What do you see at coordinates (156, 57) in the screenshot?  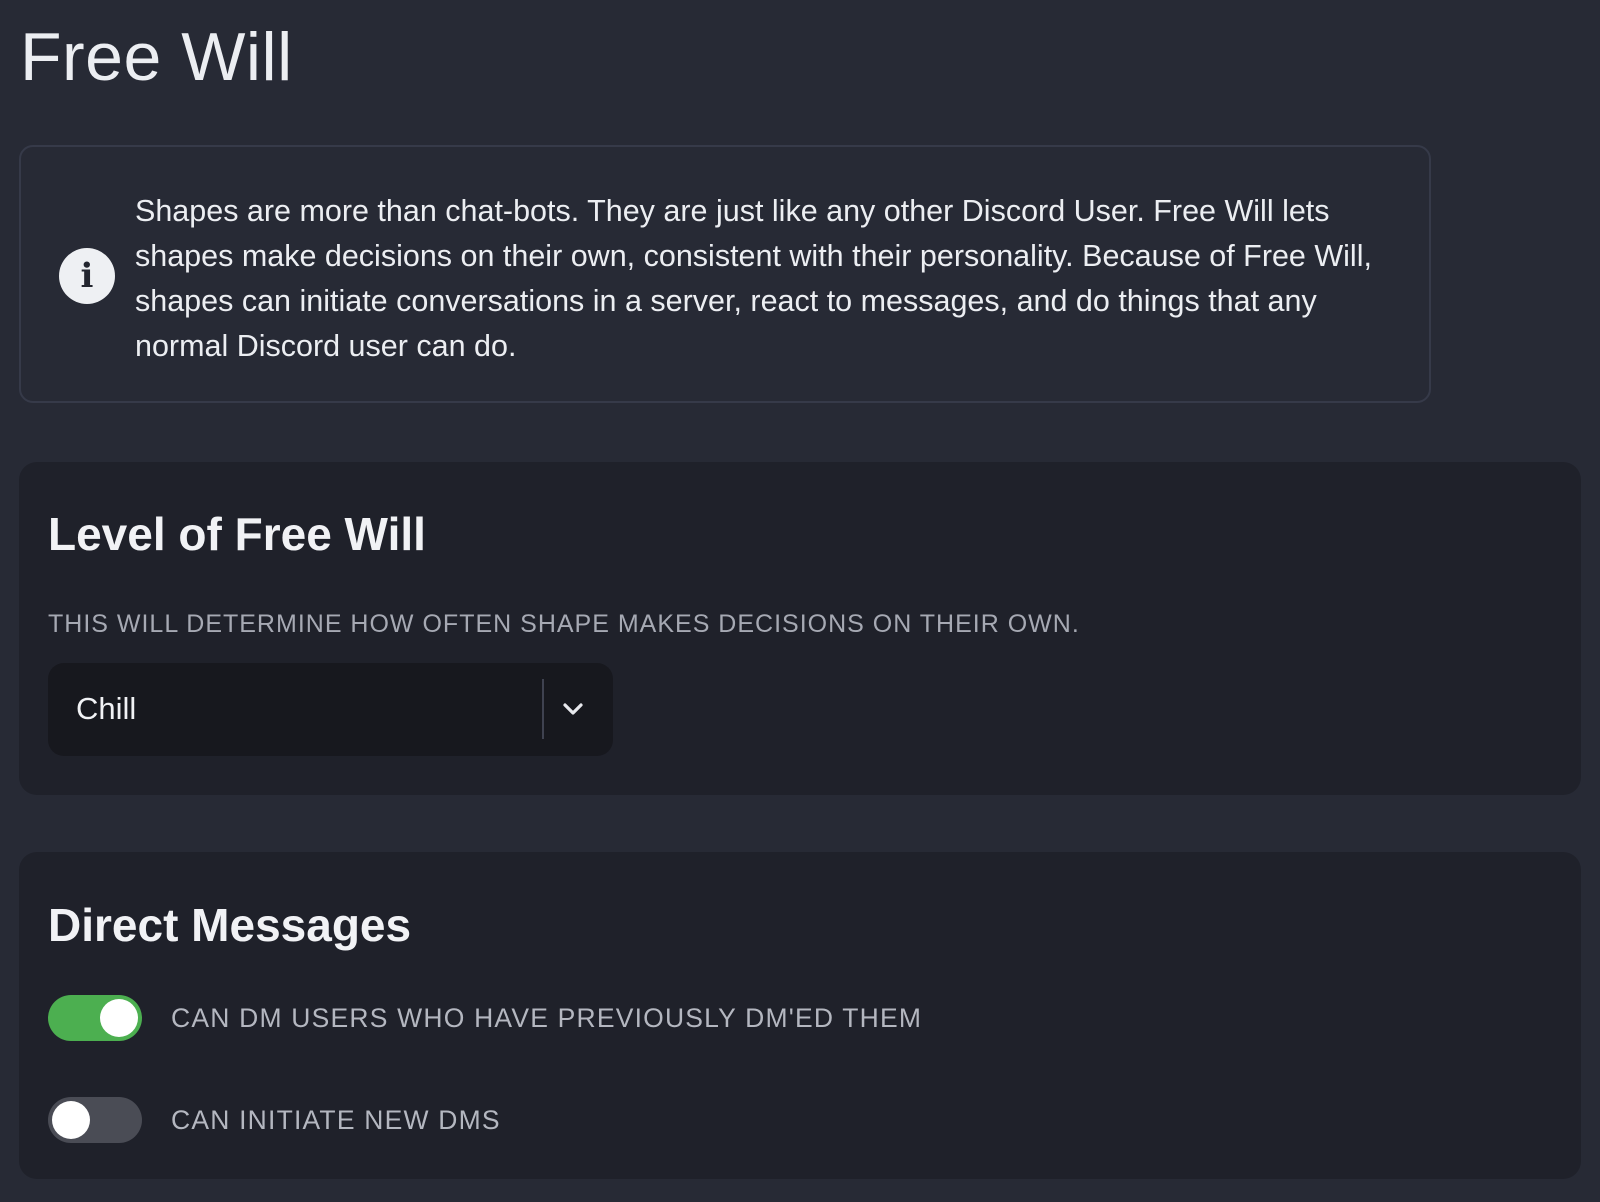 I see `page-title: Free Will` at bounding box center [156, 57].